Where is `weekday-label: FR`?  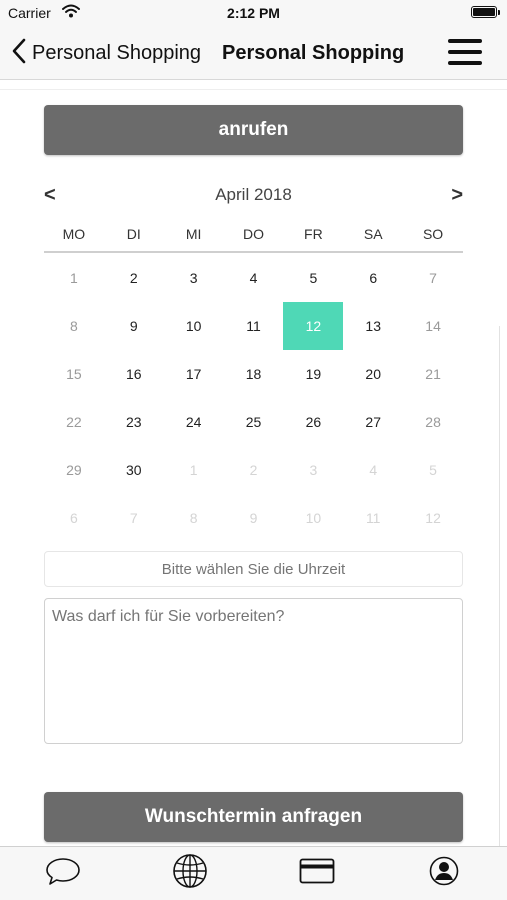 weekday-label: FR is located at coordinates (313, 234).